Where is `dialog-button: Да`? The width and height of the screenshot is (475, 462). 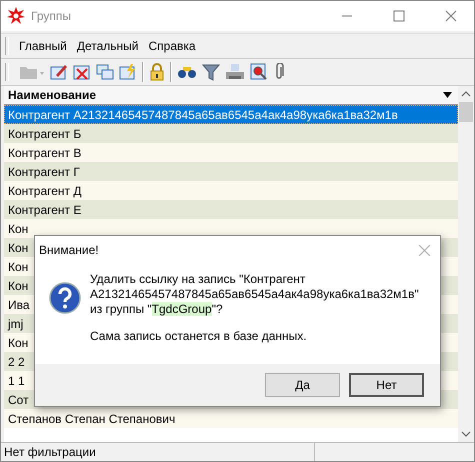
dialog-button: Да is located at coordinates (302, 385).